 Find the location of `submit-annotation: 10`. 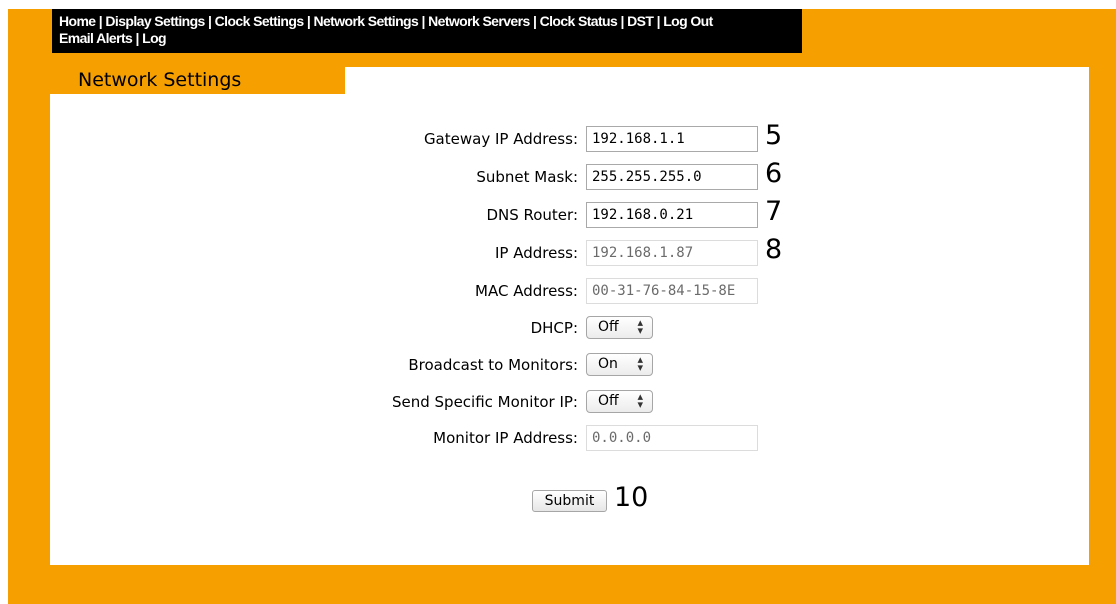

submit-annotation: 10 is located at coordinates (631, 497).